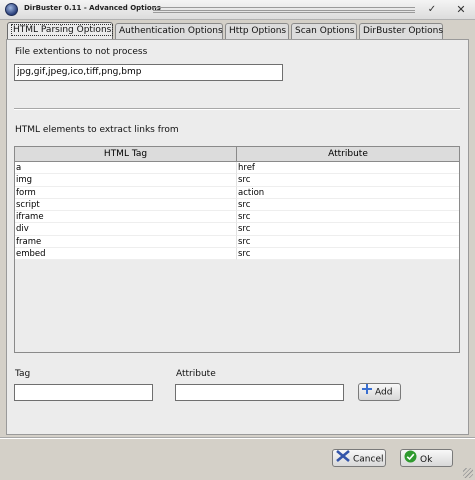  I want to click on tag-cell: embed, so click(126, 254).